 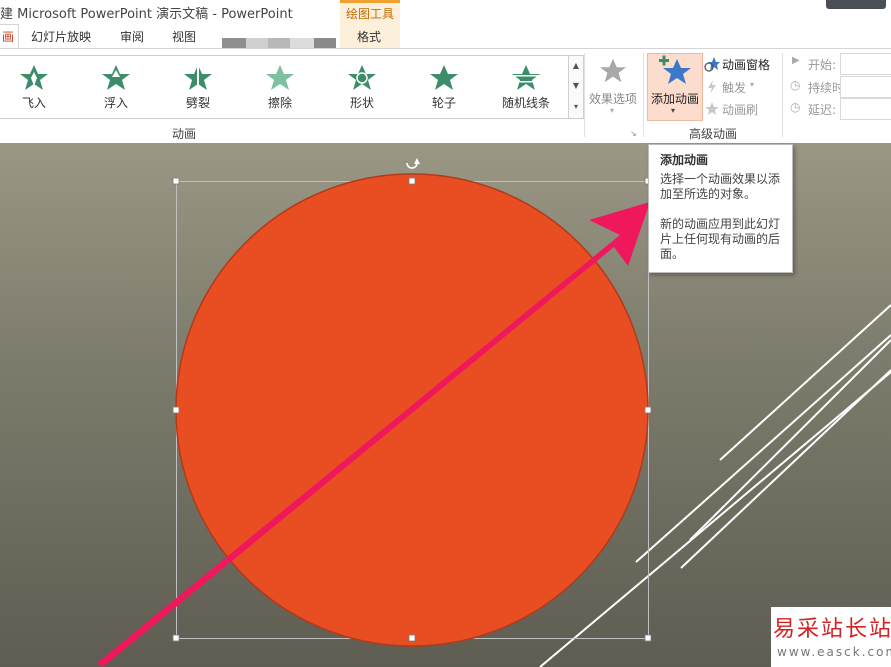 I want to click on animation-painter-label: 动画刷, so click(x=740, y=110).